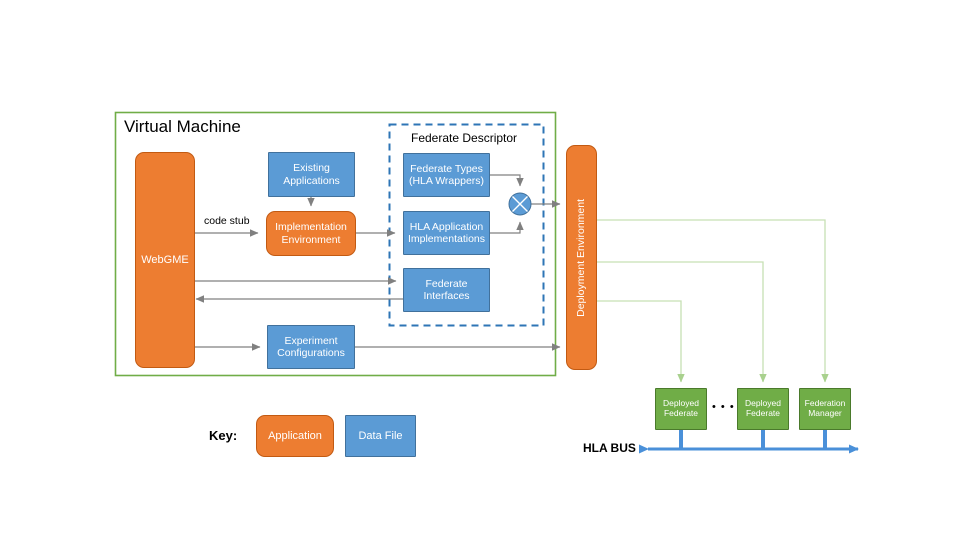 Image resolution: width=960 pixels, height=540 pixels. I want to click on key-swatch-application-label: Application, so click(295, 435).